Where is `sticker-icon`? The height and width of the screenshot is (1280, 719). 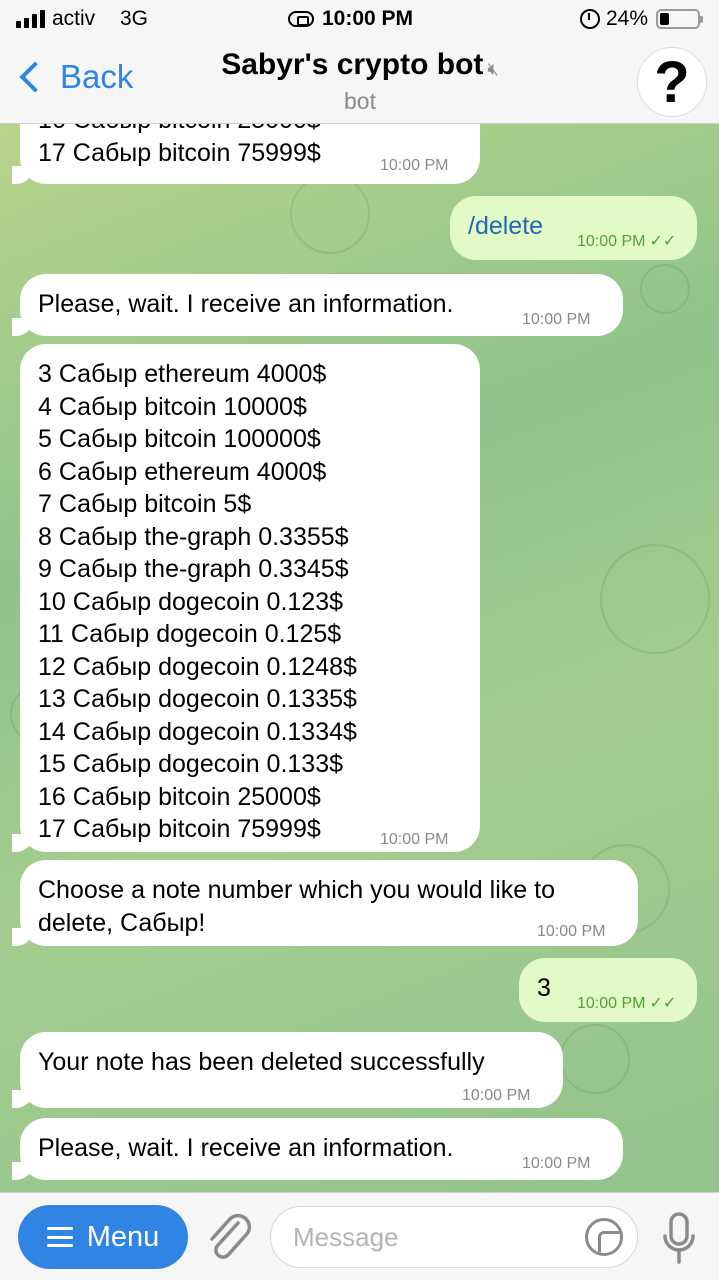
sticker-icon is located at coordinates (604, 1237).